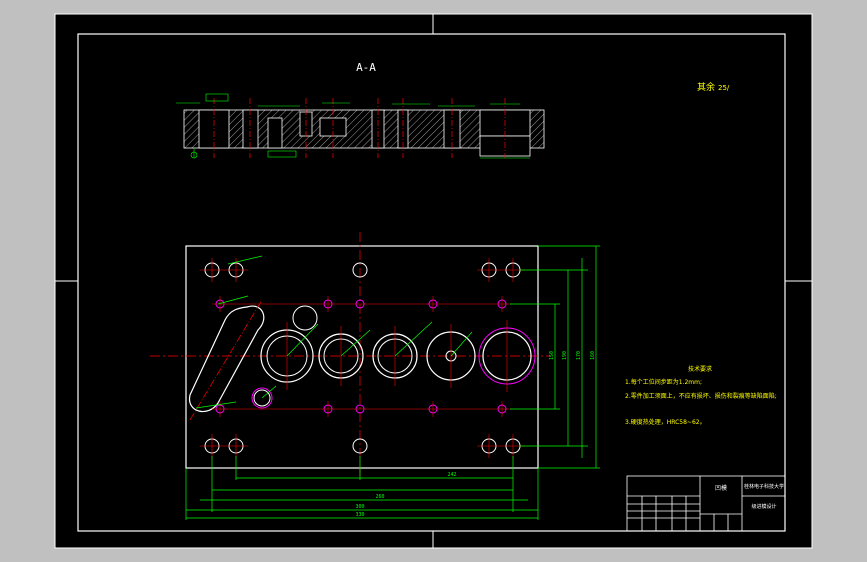  Describe the element at coordinates (721, 488) in the screenshot. I see `title-part-name: 凹模` at that location.